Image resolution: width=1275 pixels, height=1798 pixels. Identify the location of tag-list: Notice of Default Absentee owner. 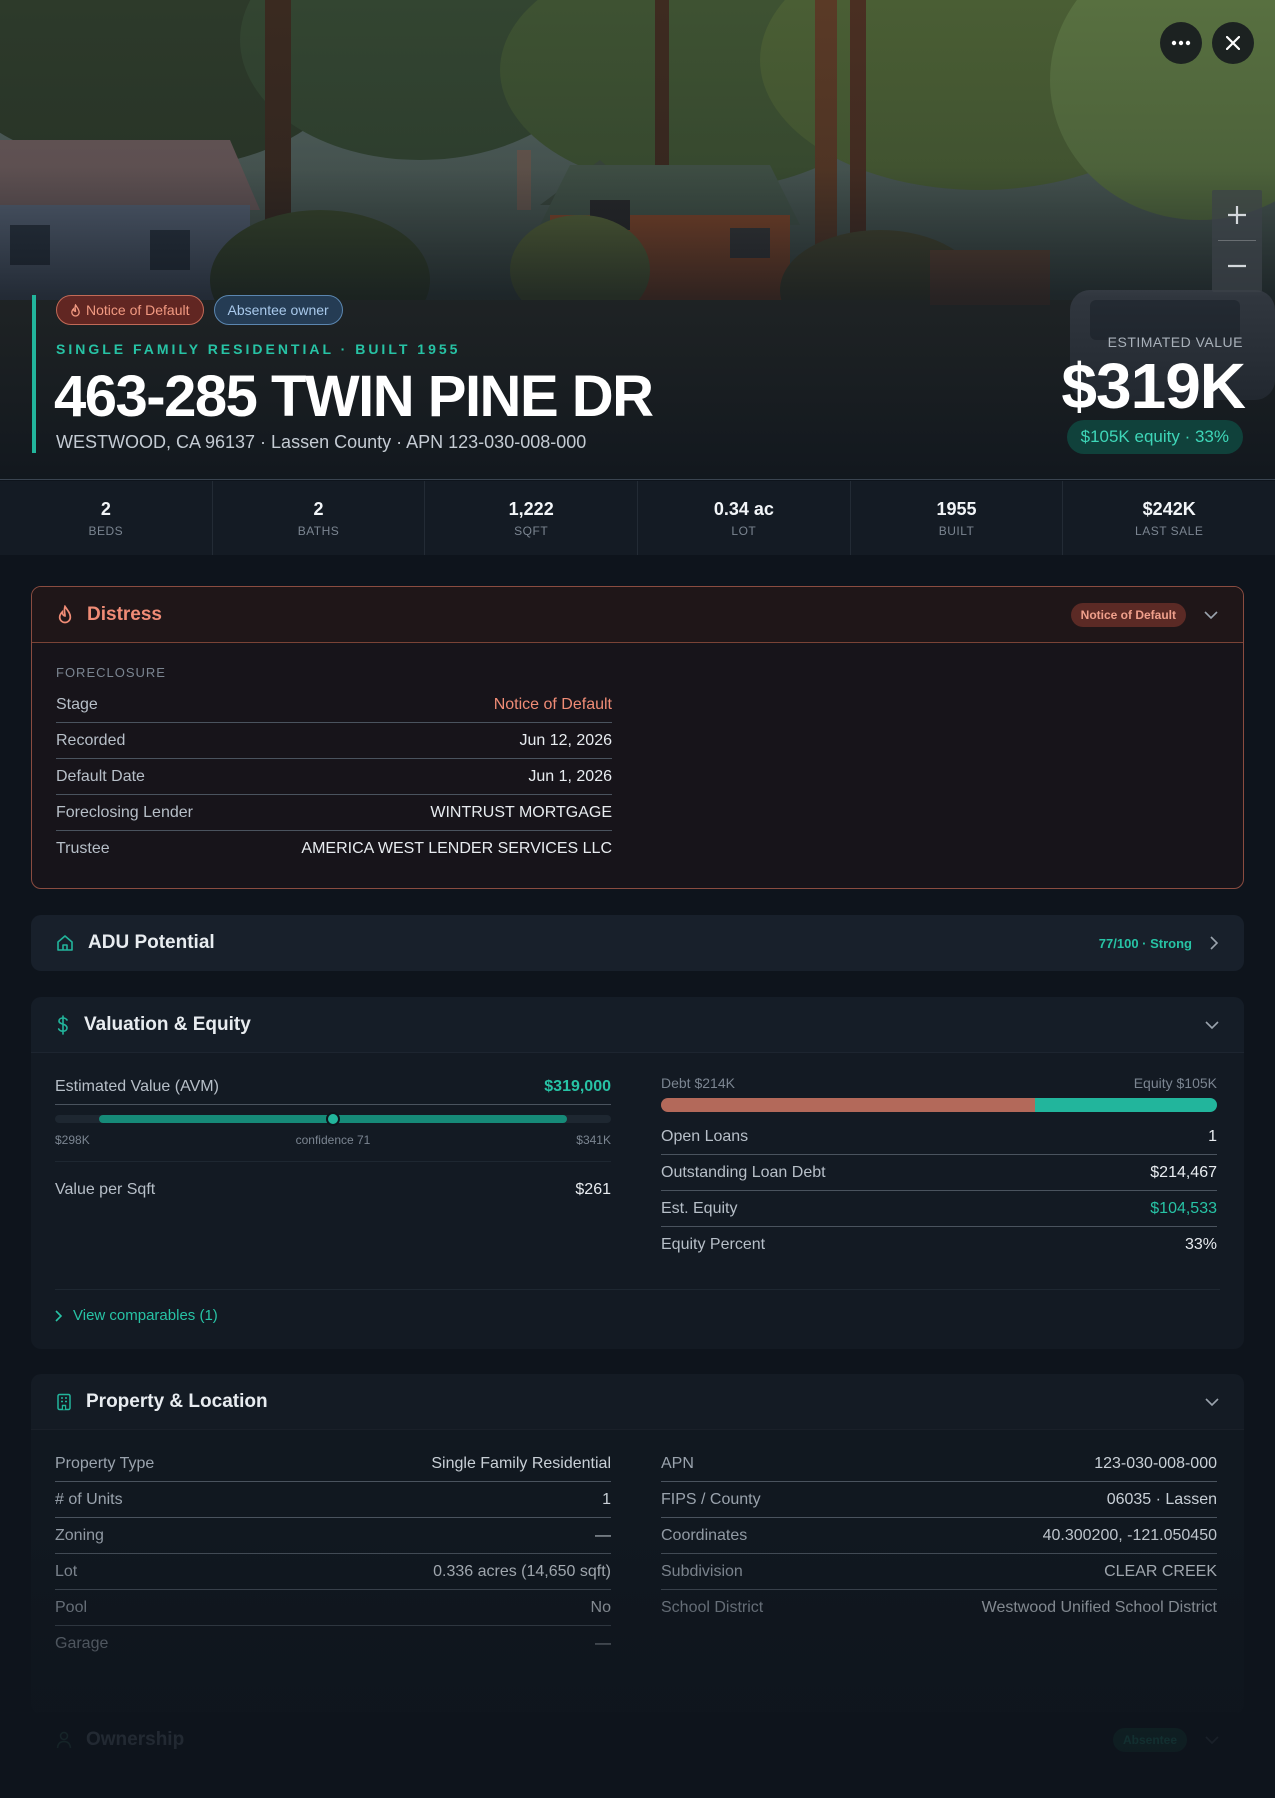
(199, 310).